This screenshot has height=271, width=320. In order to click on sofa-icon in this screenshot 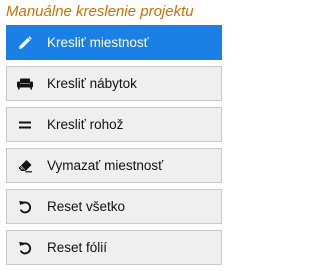, I will do `click(25, 84)`.